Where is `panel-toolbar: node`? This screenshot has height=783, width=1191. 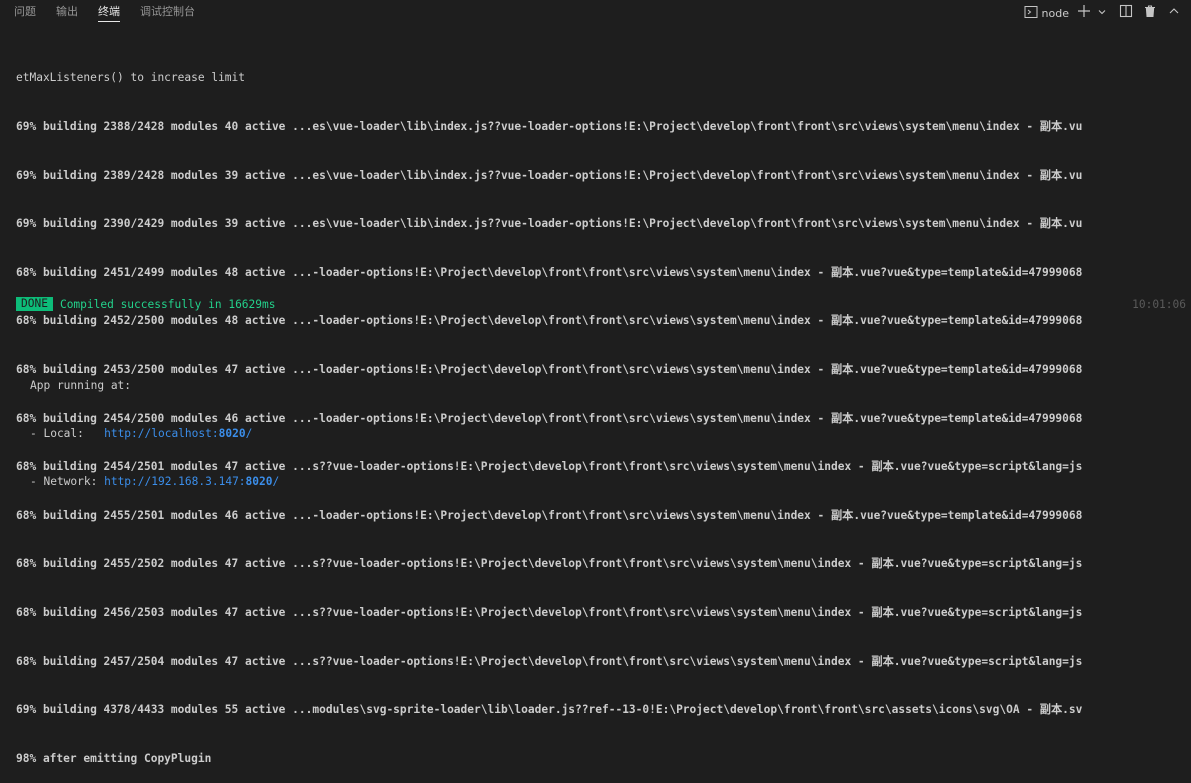
panel-toolbar: node is located at coordinates (1103, 13).